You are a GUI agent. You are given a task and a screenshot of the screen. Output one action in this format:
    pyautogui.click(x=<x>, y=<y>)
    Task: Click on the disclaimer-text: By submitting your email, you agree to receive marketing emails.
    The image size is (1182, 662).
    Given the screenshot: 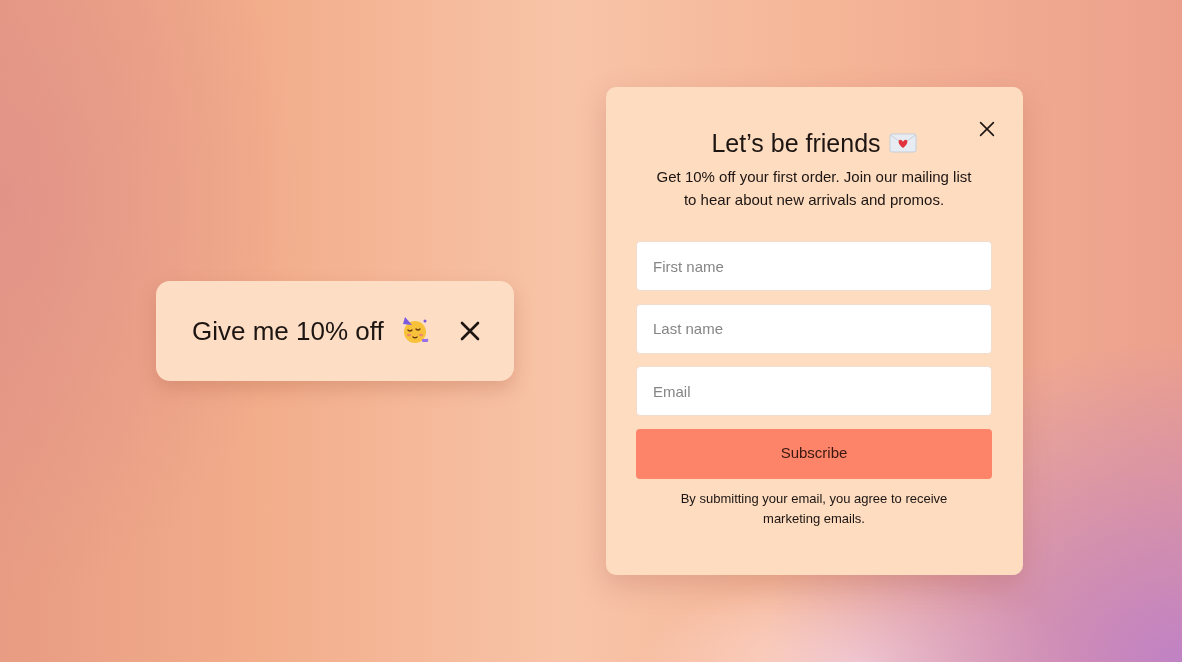 What is the action you would take?
    pyautogui.click(x=814, y=508)
    